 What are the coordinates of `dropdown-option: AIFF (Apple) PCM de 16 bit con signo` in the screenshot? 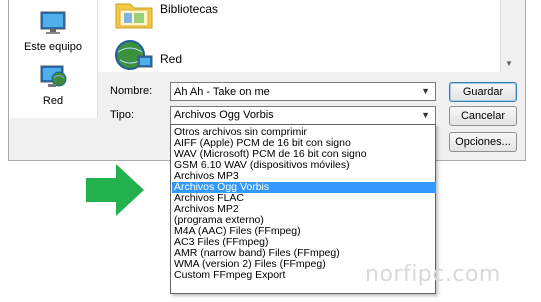 It's located at (304, 143).